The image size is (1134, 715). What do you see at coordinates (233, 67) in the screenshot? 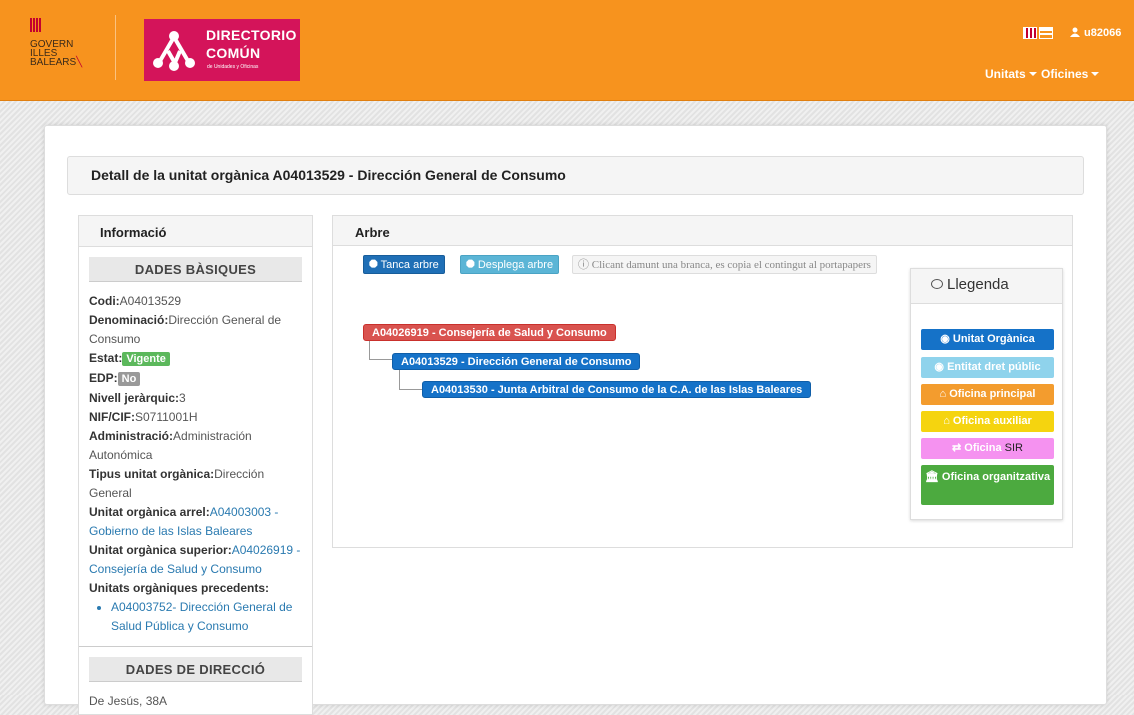
I see `logo-subtitle: de Unidades y Oficinas` at bounding box center [233, 67].